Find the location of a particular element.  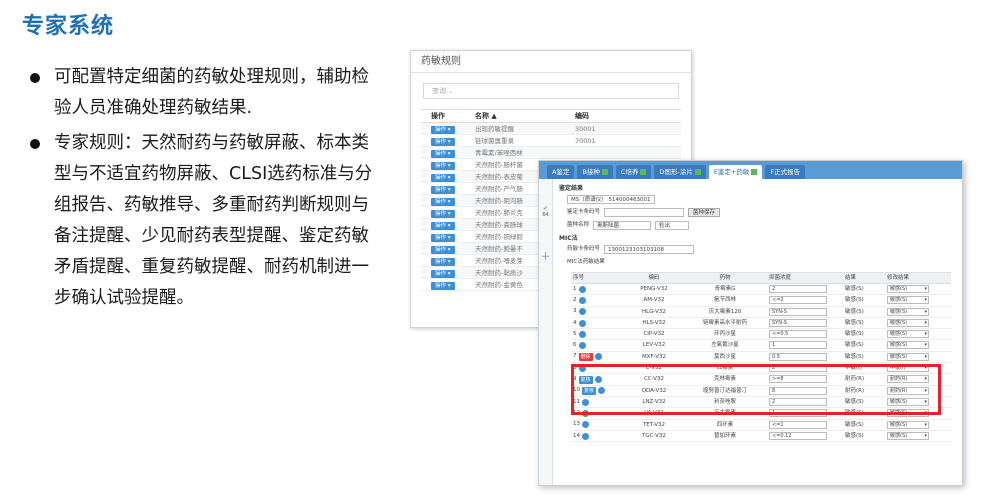

mic-table-row: 2 AM-V32 氨苄西林 <=2 敏感(S) 敏感(S) is located at coordinates (761, 301).